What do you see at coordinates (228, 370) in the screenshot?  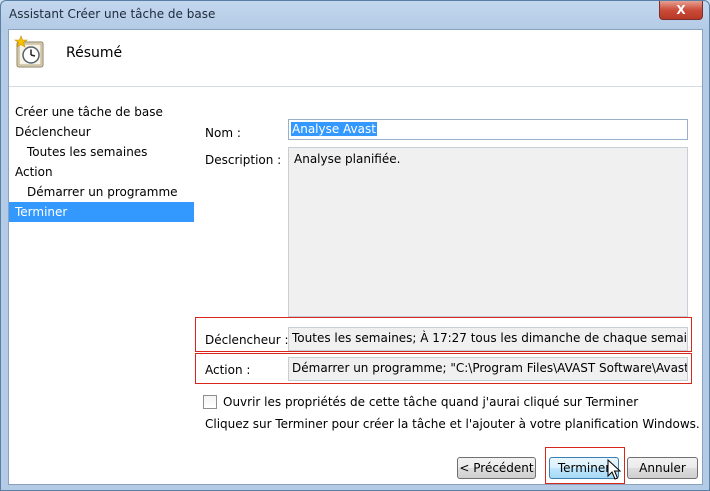 I see `action-label: Action :` at bounding box center [228, 370].